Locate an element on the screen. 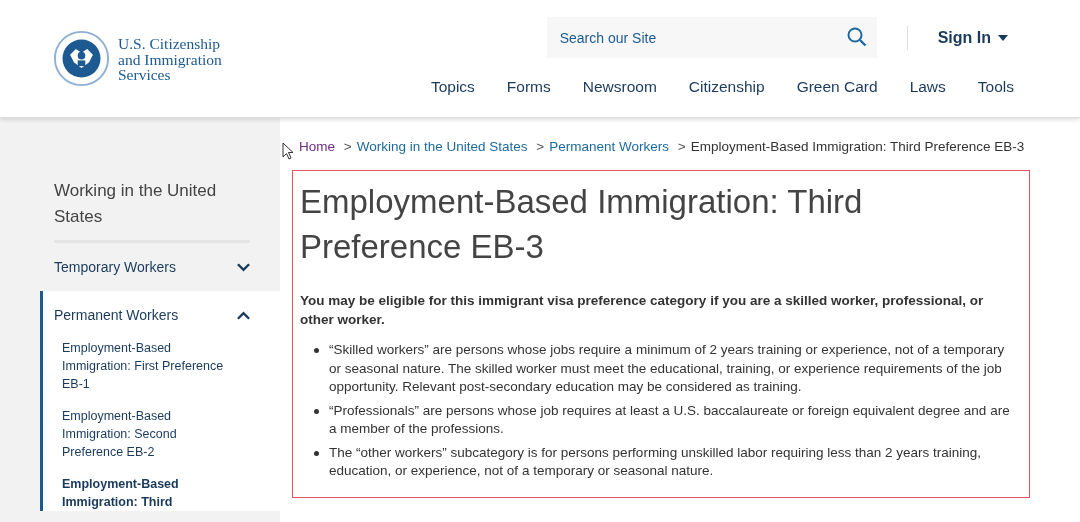 The image size is (1080, 522). nav-link: Newsroom is located at coordinates (619, 87).